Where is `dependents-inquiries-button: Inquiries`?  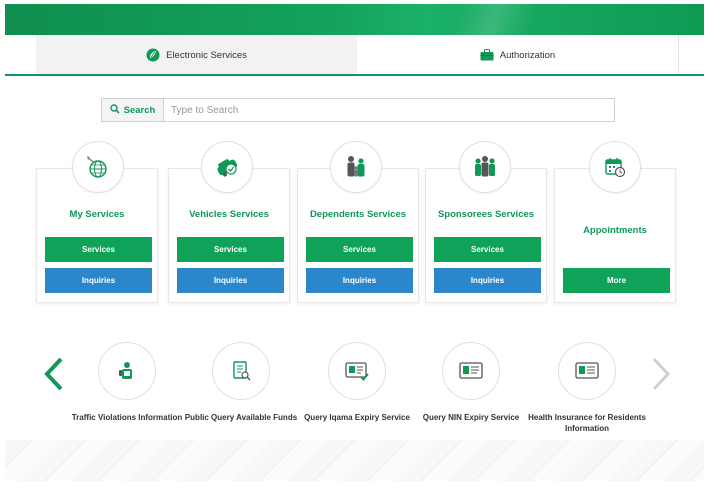
dependents-inquiries-button: Inquiries is located at coordinates (359, 280).